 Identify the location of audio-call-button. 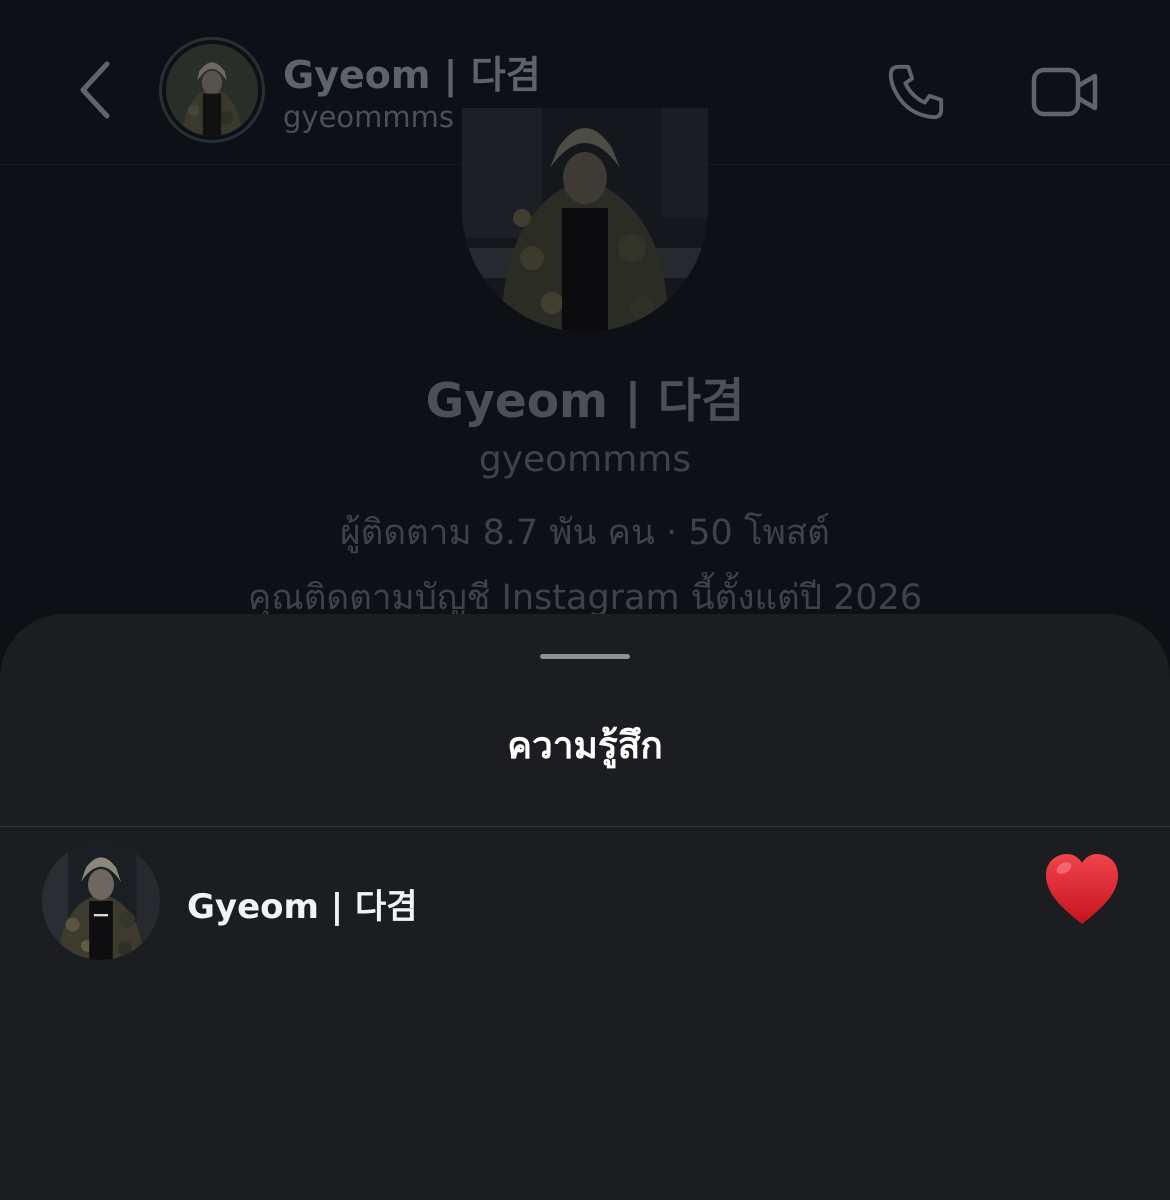
(916, 92).